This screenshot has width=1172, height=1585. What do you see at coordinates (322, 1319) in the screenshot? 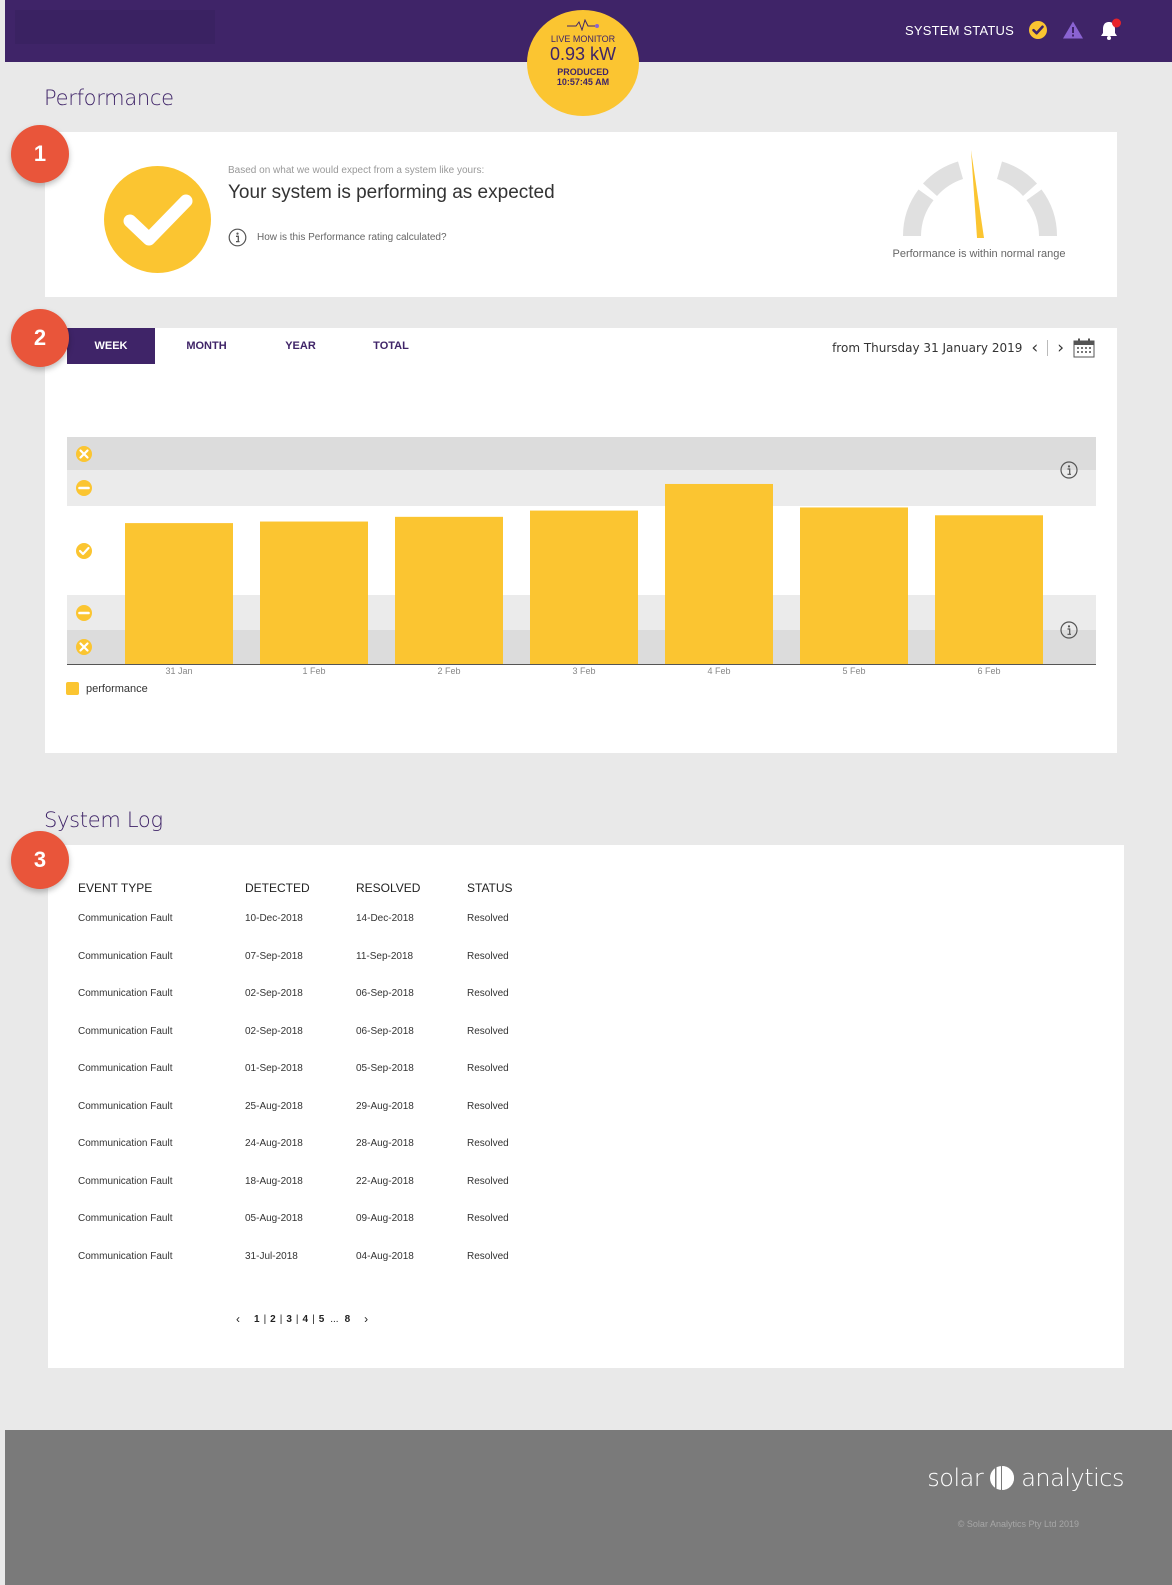
I see `page-link-5: 5` at bounding box center [322, 1319].